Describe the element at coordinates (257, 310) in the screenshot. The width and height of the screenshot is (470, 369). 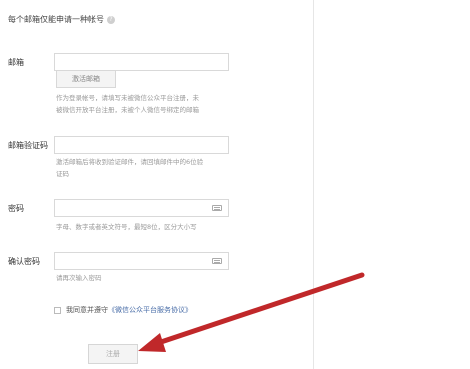
I see `arrow-shaft` at that location.